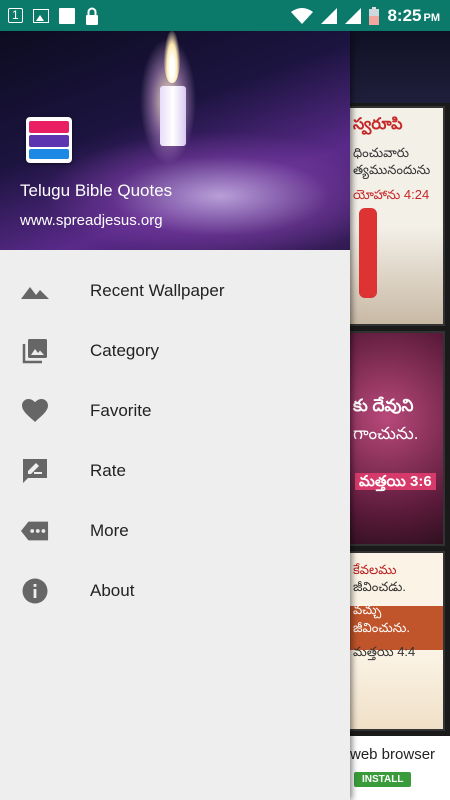 Image resolution: width=450 pixels, height=800 pixels. I want to click on ad-text: web browser, so click(393, 754).